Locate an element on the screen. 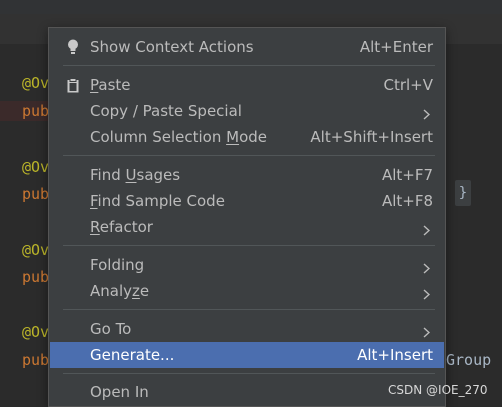  folded-code-brace: } is located at coordinates (463, 193).